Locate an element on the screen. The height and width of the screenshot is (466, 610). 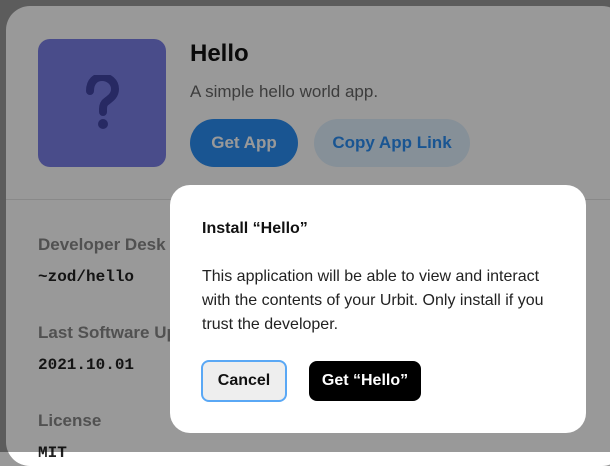
confirm-install-button: Get “Hello” is located at coordinates (365, 381).